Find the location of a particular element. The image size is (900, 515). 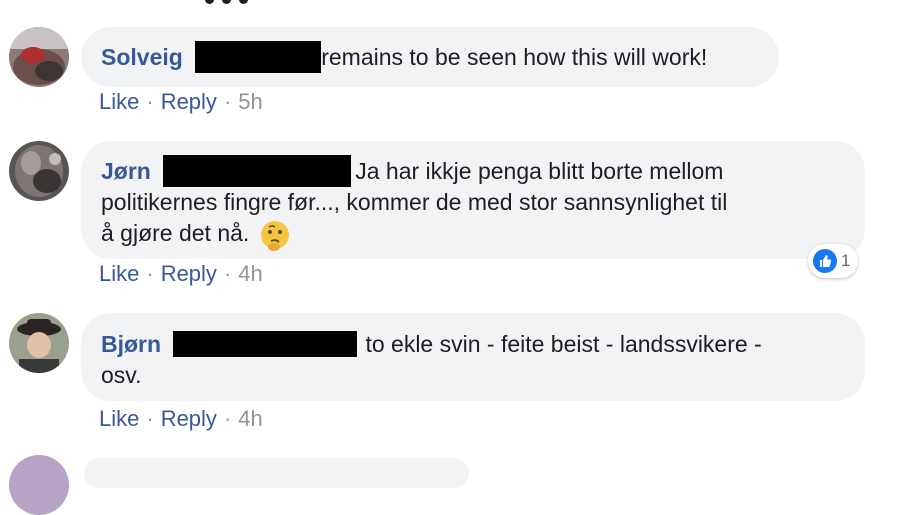

timestamp: 5h is located at coordinates (250, 102).